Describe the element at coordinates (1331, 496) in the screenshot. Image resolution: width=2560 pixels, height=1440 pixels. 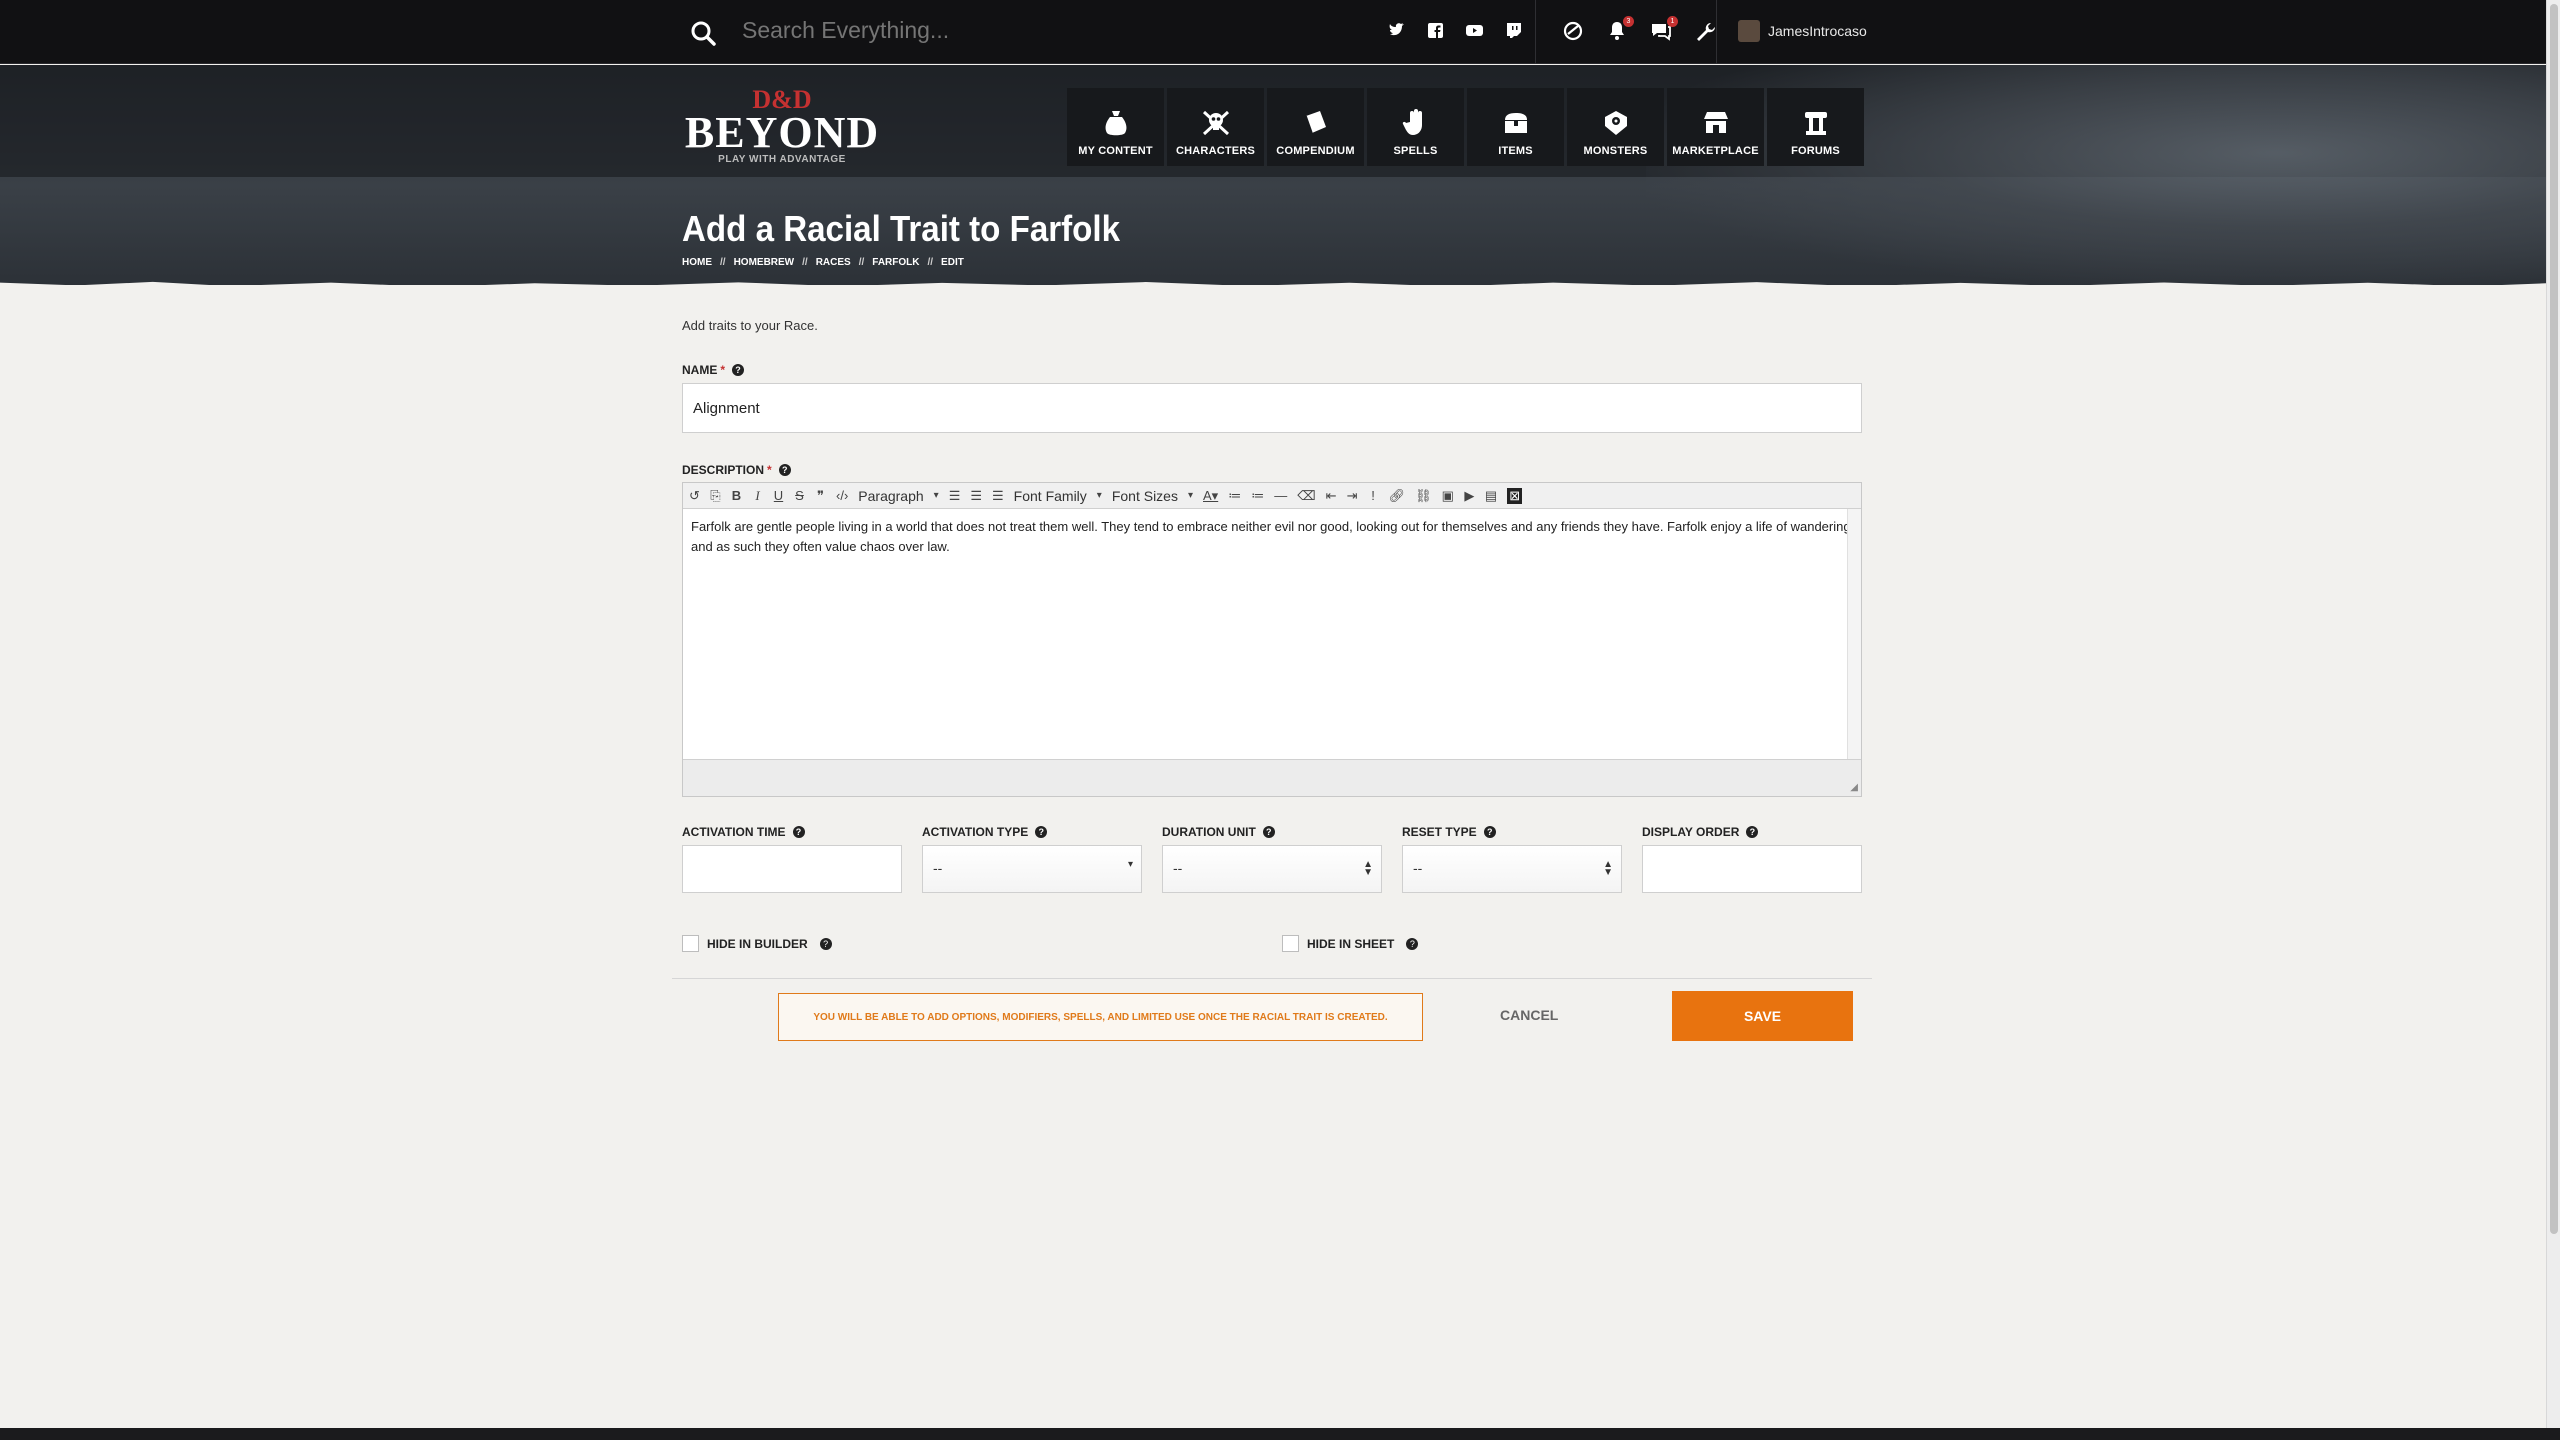
I see `outdent-icon: ⇤` at that location.